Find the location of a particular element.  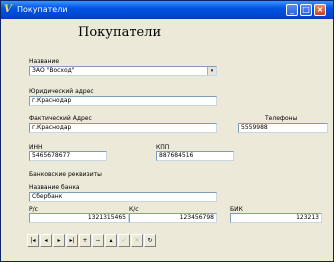

delete-record-button: − is located at coordinates (98, 240).